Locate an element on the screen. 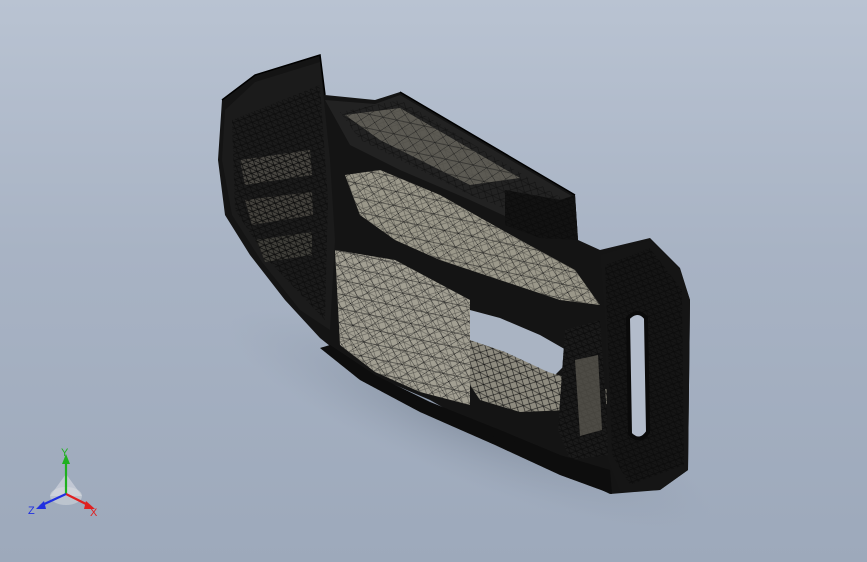 The width and height of the screenshot is (867, 562). y-axis-label: Y is located at coordinates (65, 453).